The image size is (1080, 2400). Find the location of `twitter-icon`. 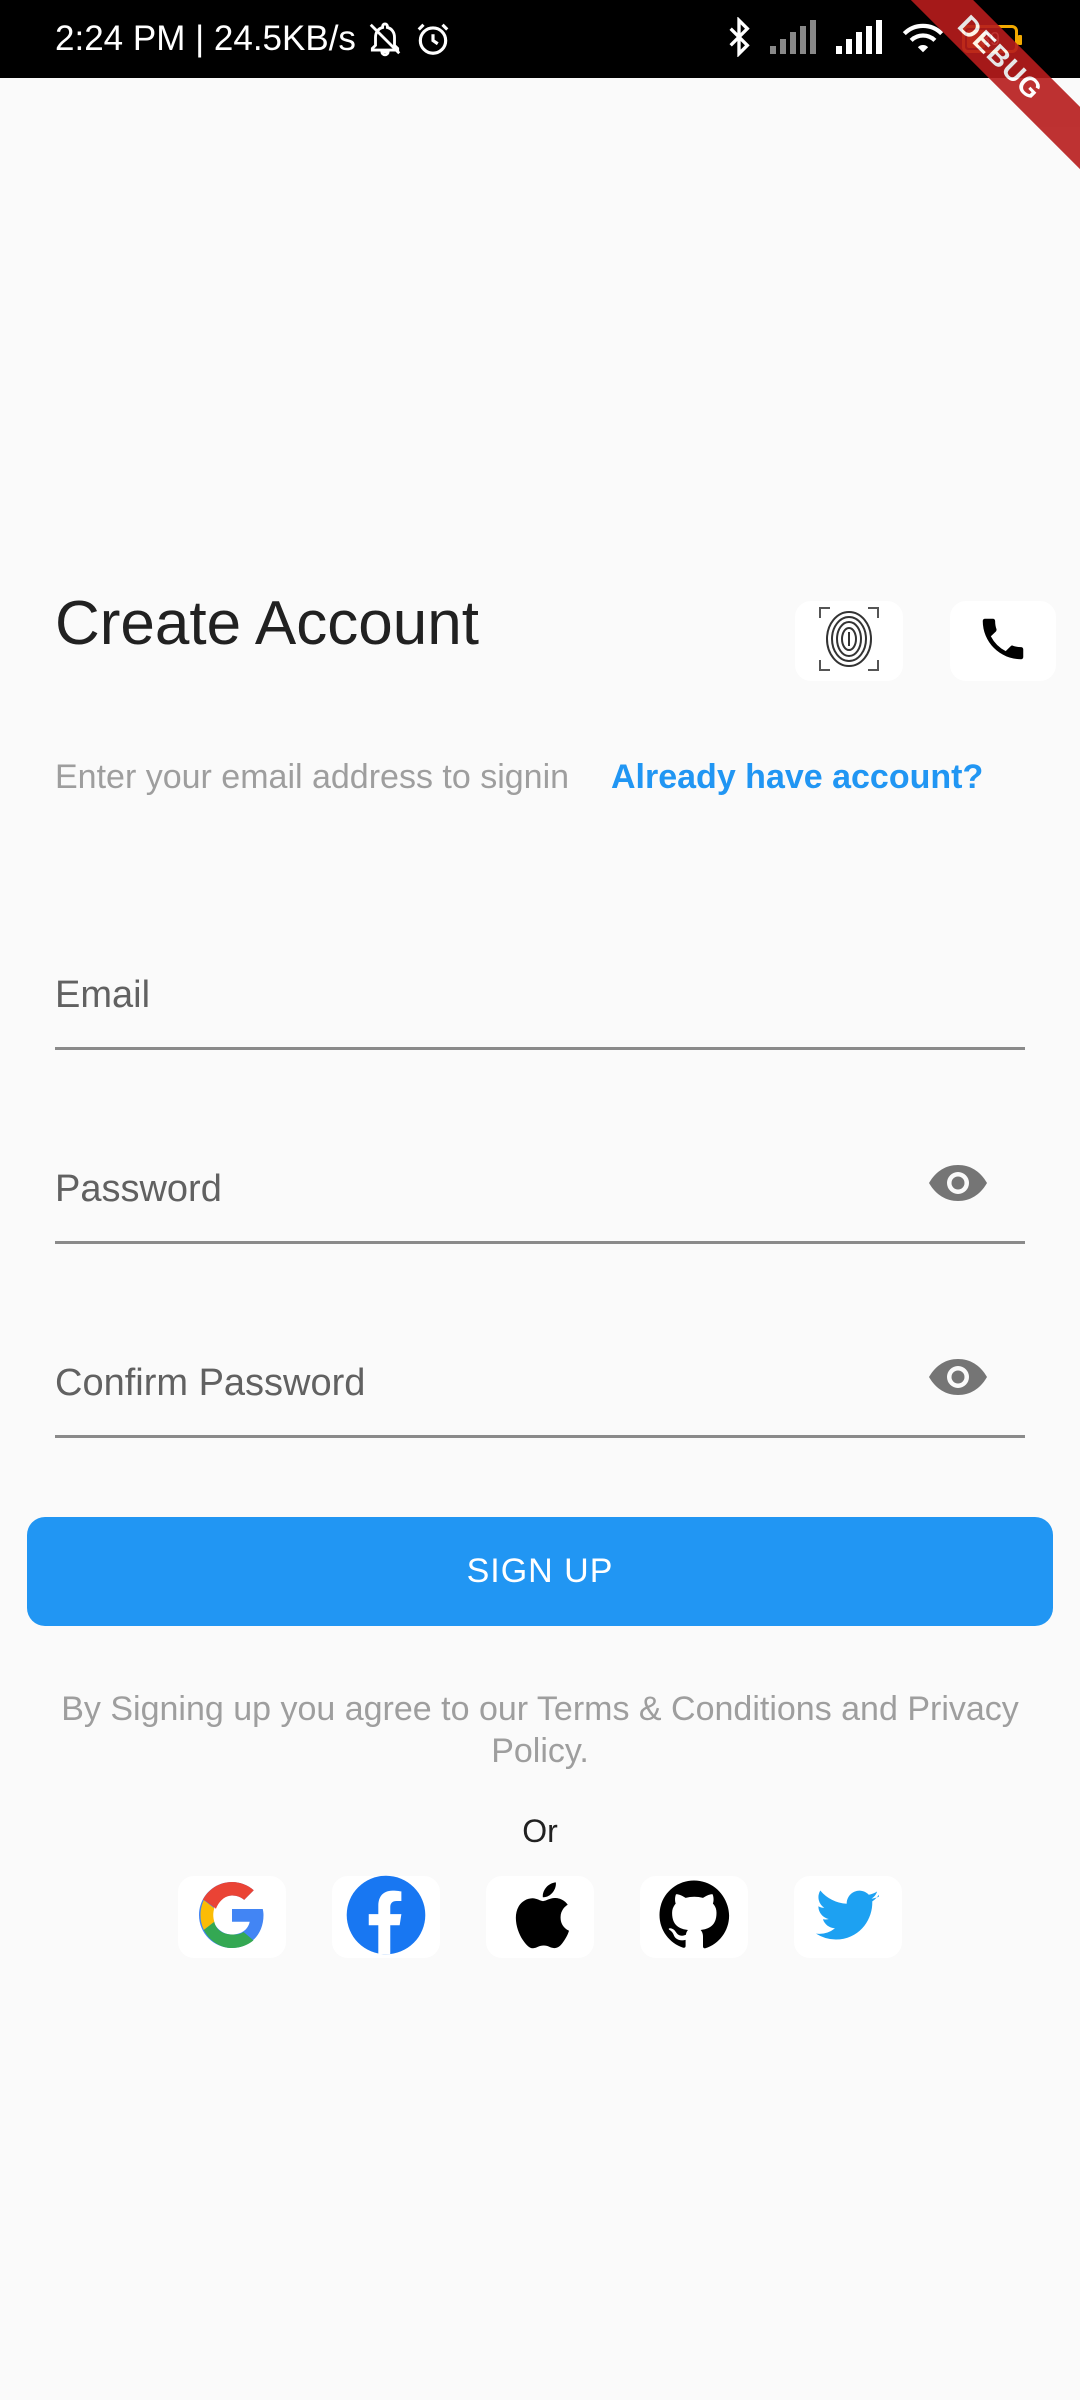

twitter-icon is located at coordinates (848, 1917).